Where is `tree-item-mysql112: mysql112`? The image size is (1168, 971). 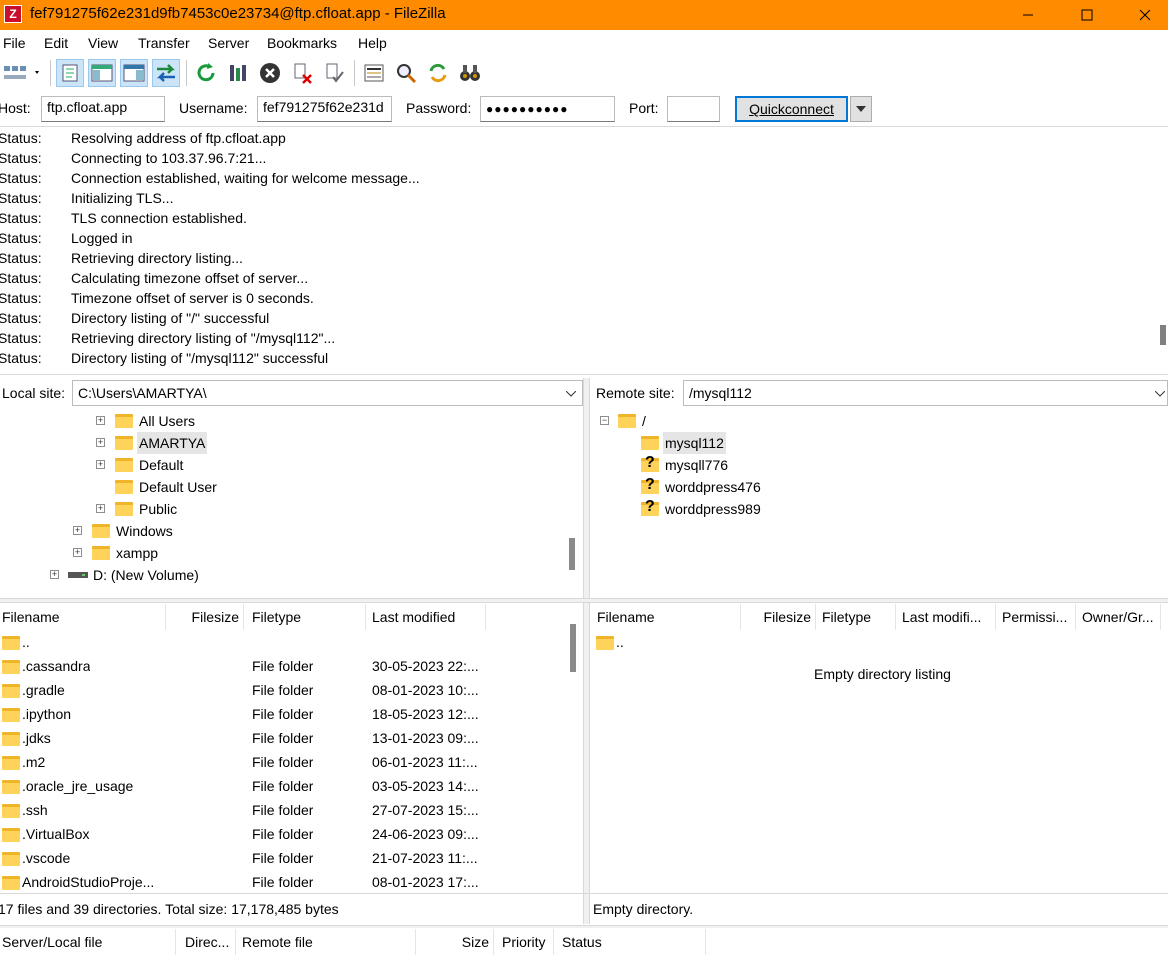 tree-item-mysql112: mysql112 is located at coordinates (876, 443).